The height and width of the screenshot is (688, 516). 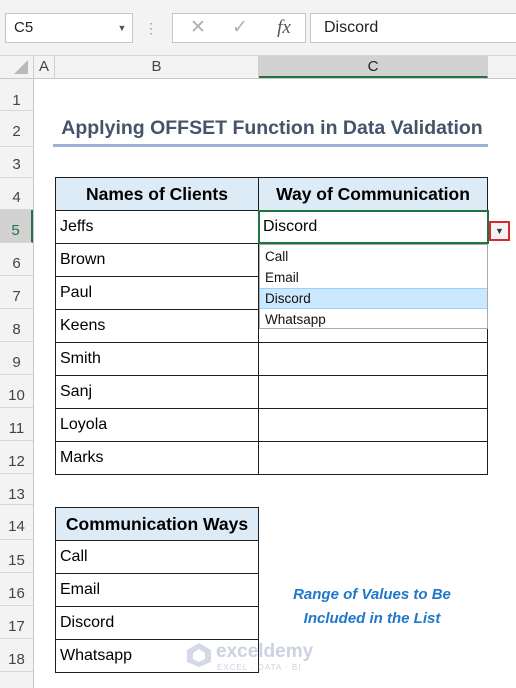 What do you see at coordinates (373, 320) in the screenshot?
I see `dropdown-option: Whatsapp` at bounding box center [373, 320].